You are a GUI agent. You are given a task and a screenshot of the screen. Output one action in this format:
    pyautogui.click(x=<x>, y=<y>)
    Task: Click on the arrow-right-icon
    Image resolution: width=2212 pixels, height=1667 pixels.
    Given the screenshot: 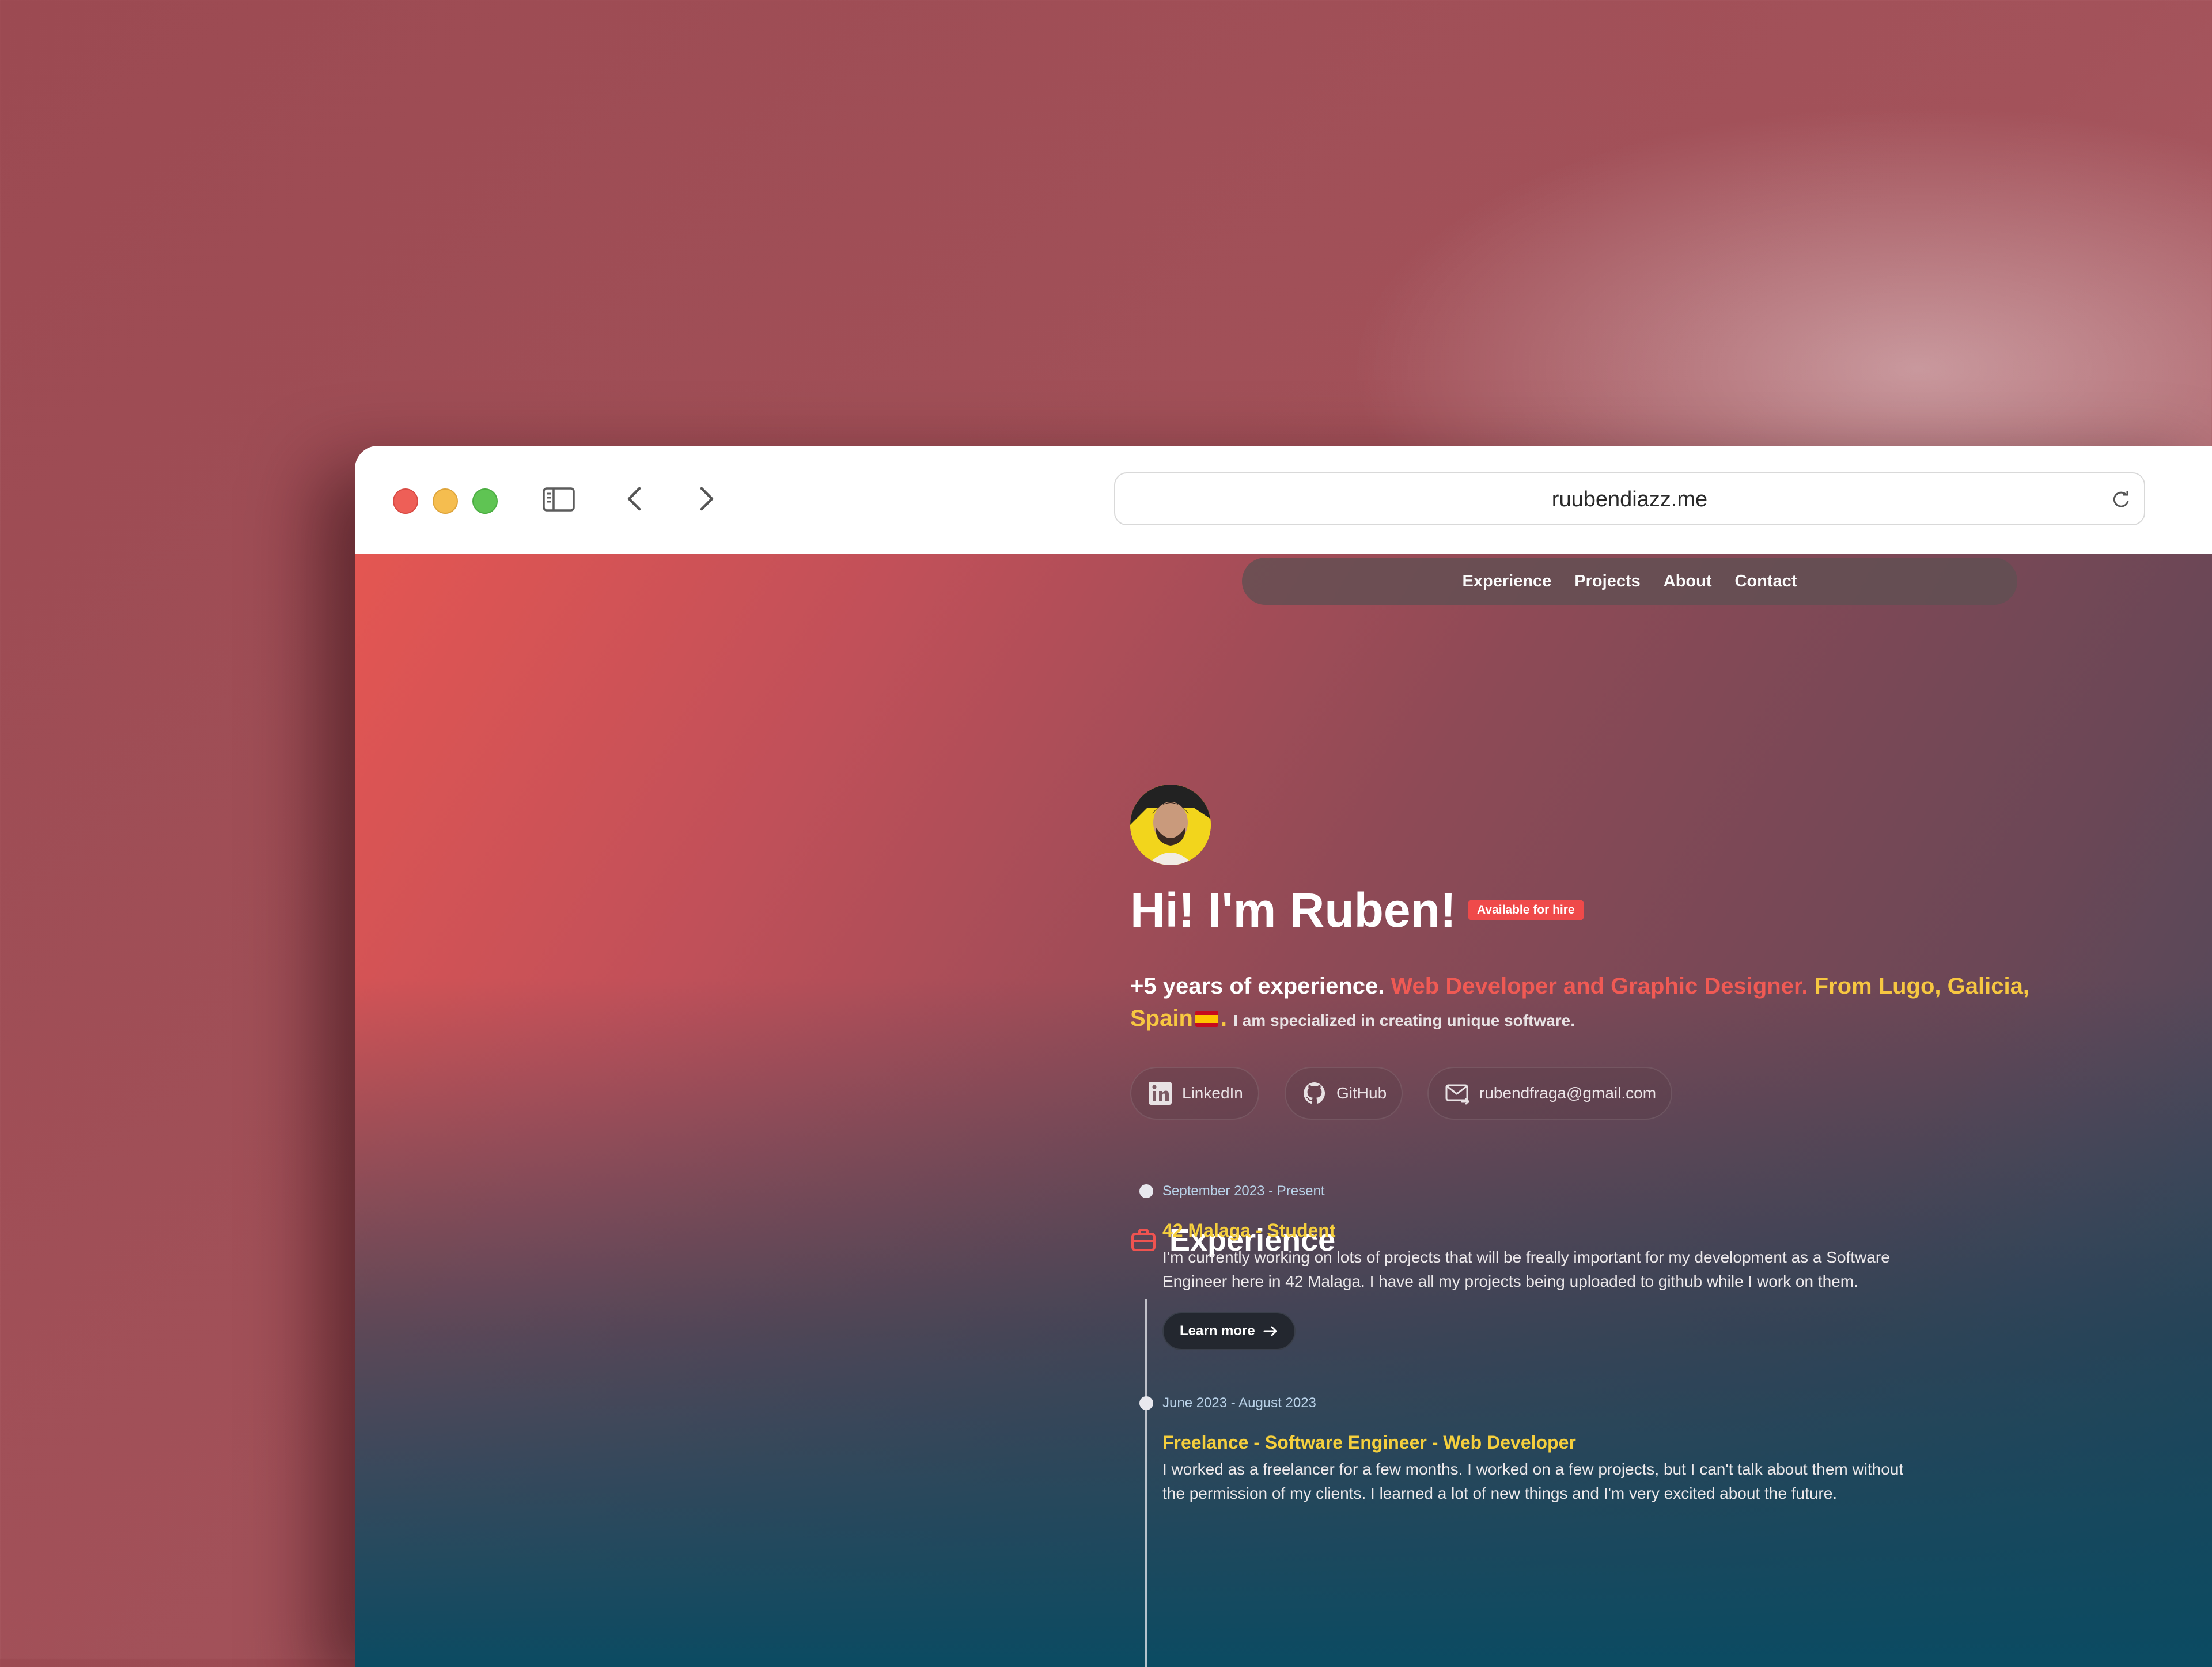 What is the action you would take?
    pyautogui.click(x=1270, y=1331)
    